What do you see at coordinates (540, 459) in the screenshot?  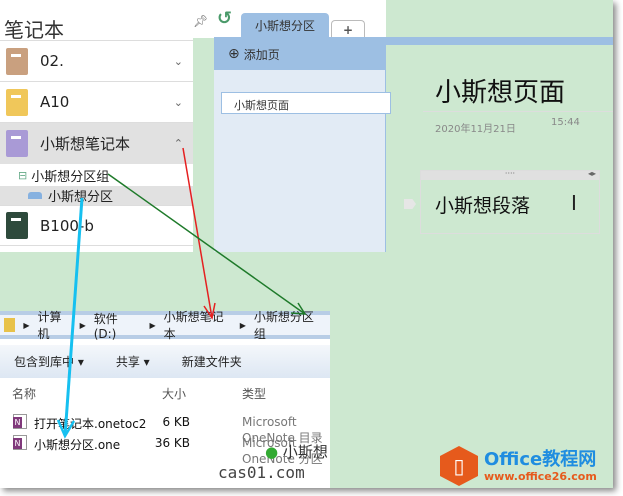 I see `logo-name: Office教程网` at bounding box center [540, 459].